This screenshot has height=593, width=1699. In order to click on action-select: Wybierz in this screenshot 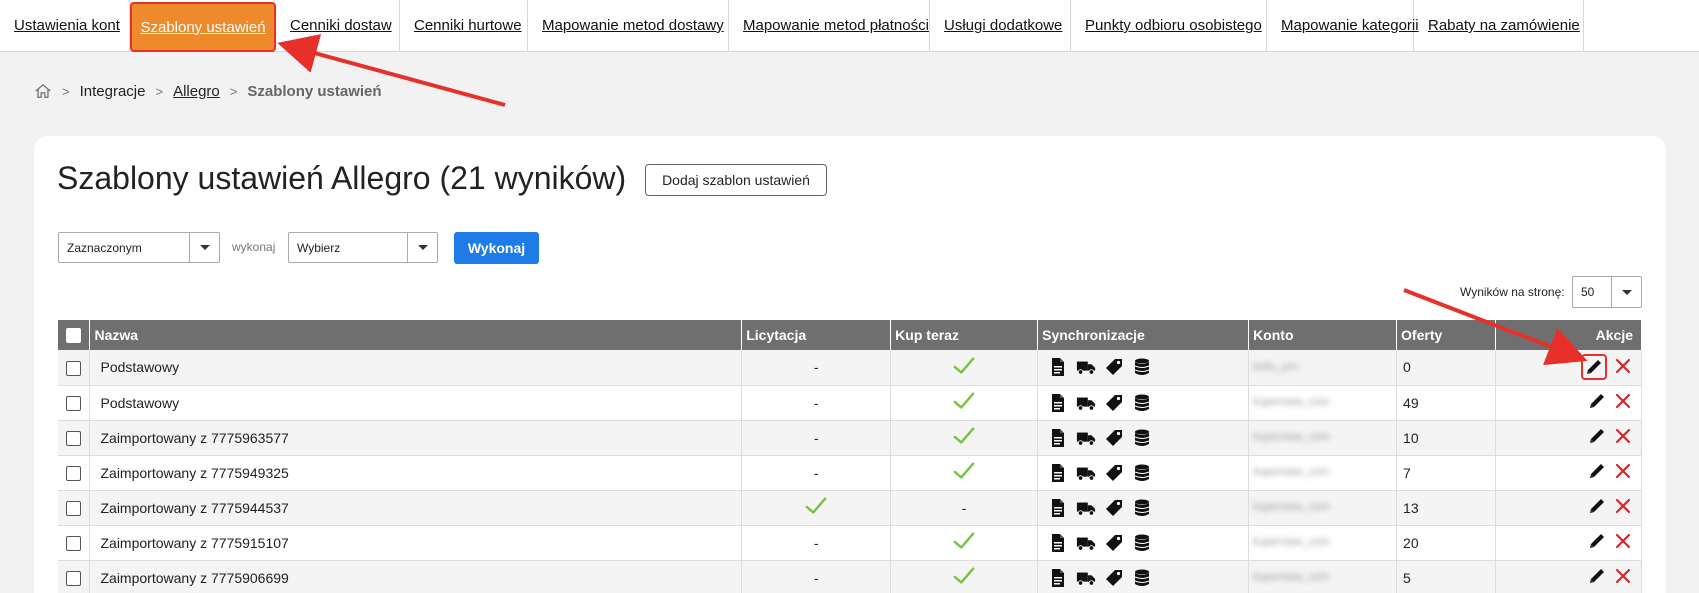, I will do `click(363, 247)`.